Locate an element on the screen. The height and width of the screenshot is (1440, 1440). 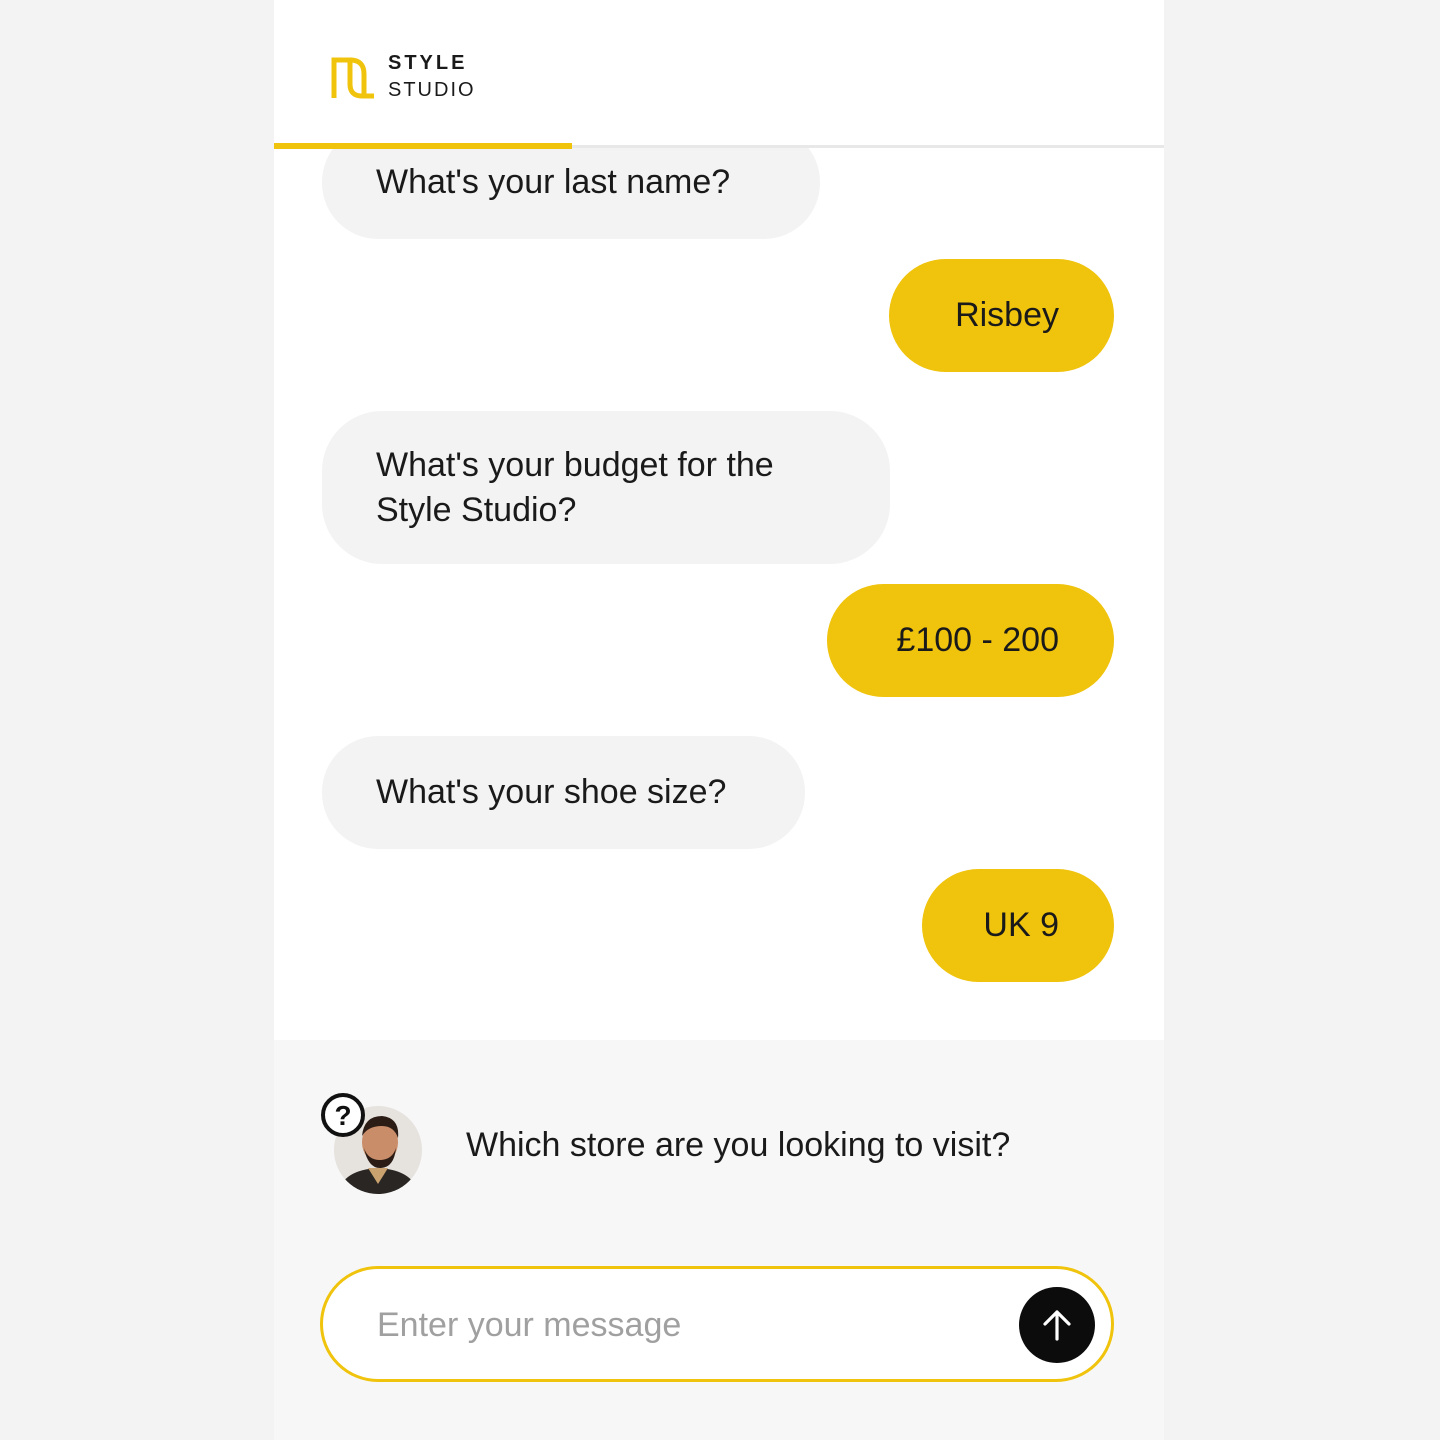
header: STYLE STUDIO is located at coordinates (719, 74).